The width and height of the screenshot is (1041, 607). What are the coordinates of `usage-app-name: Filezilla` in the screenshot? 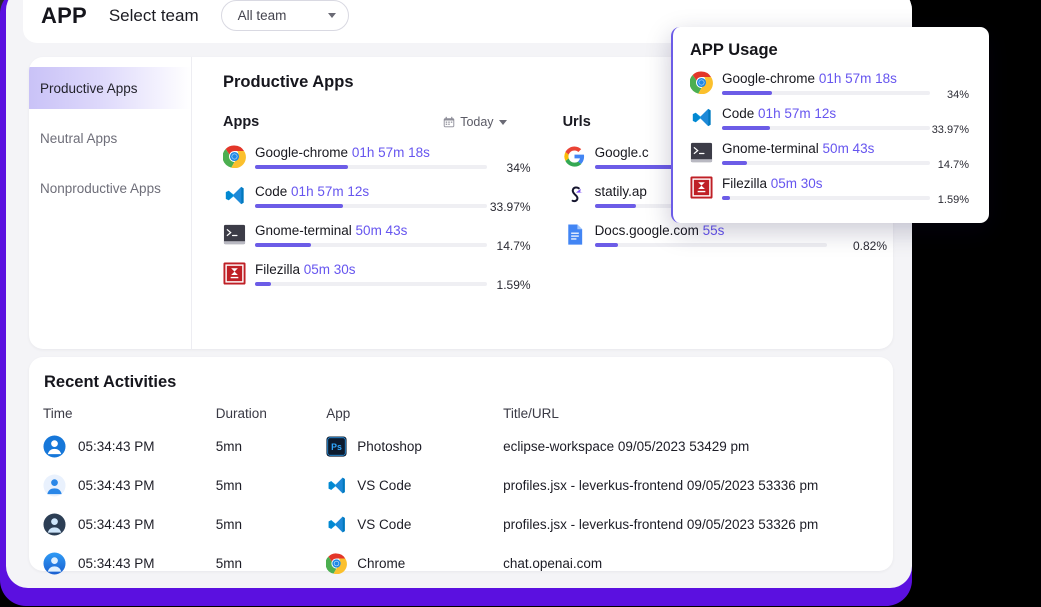 It's located at (278, 269).